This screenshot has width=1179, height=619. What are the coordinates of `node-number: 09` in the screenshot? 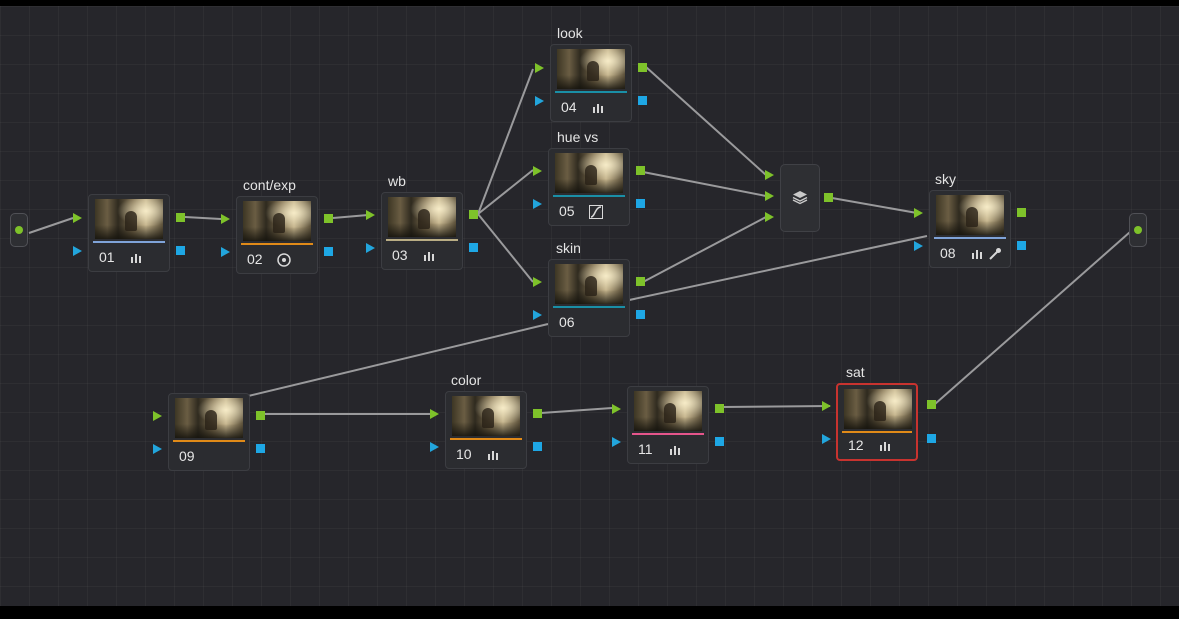 It's located at (187, 456).